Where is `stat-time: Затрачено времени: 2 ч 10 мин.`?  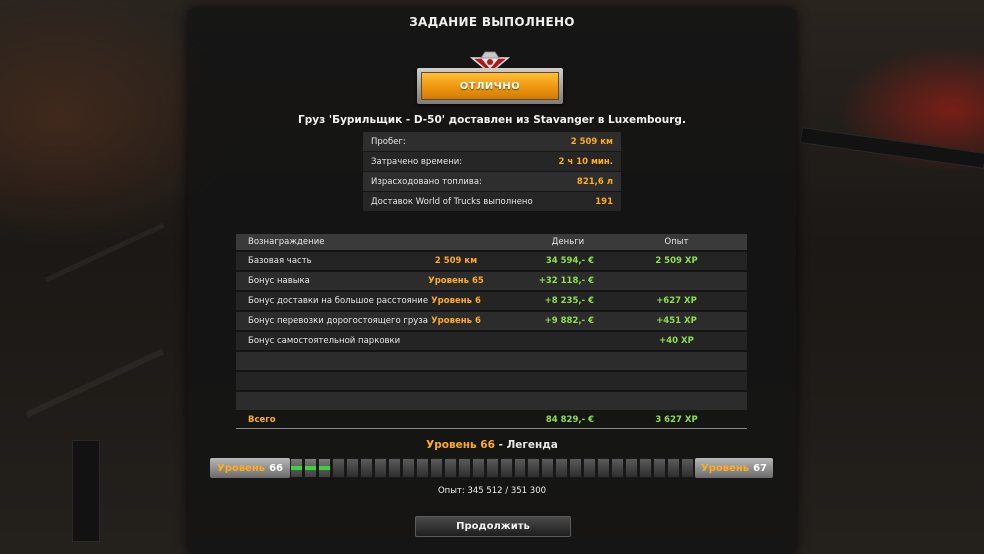
stat-time: Затрачено времени: 2 ч 10 мин. is located at coordinates (492, 161).